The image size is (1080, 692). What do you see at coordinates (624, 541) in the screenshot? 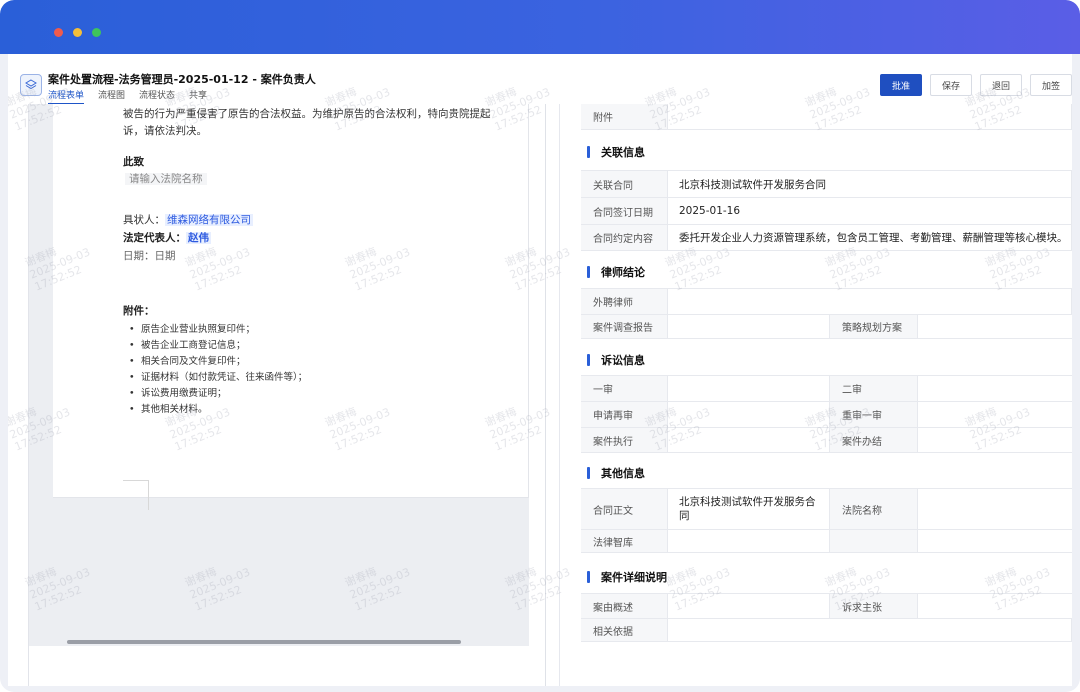
I see `legal-db-label: 法律智库` at bounding box center [624, 541].